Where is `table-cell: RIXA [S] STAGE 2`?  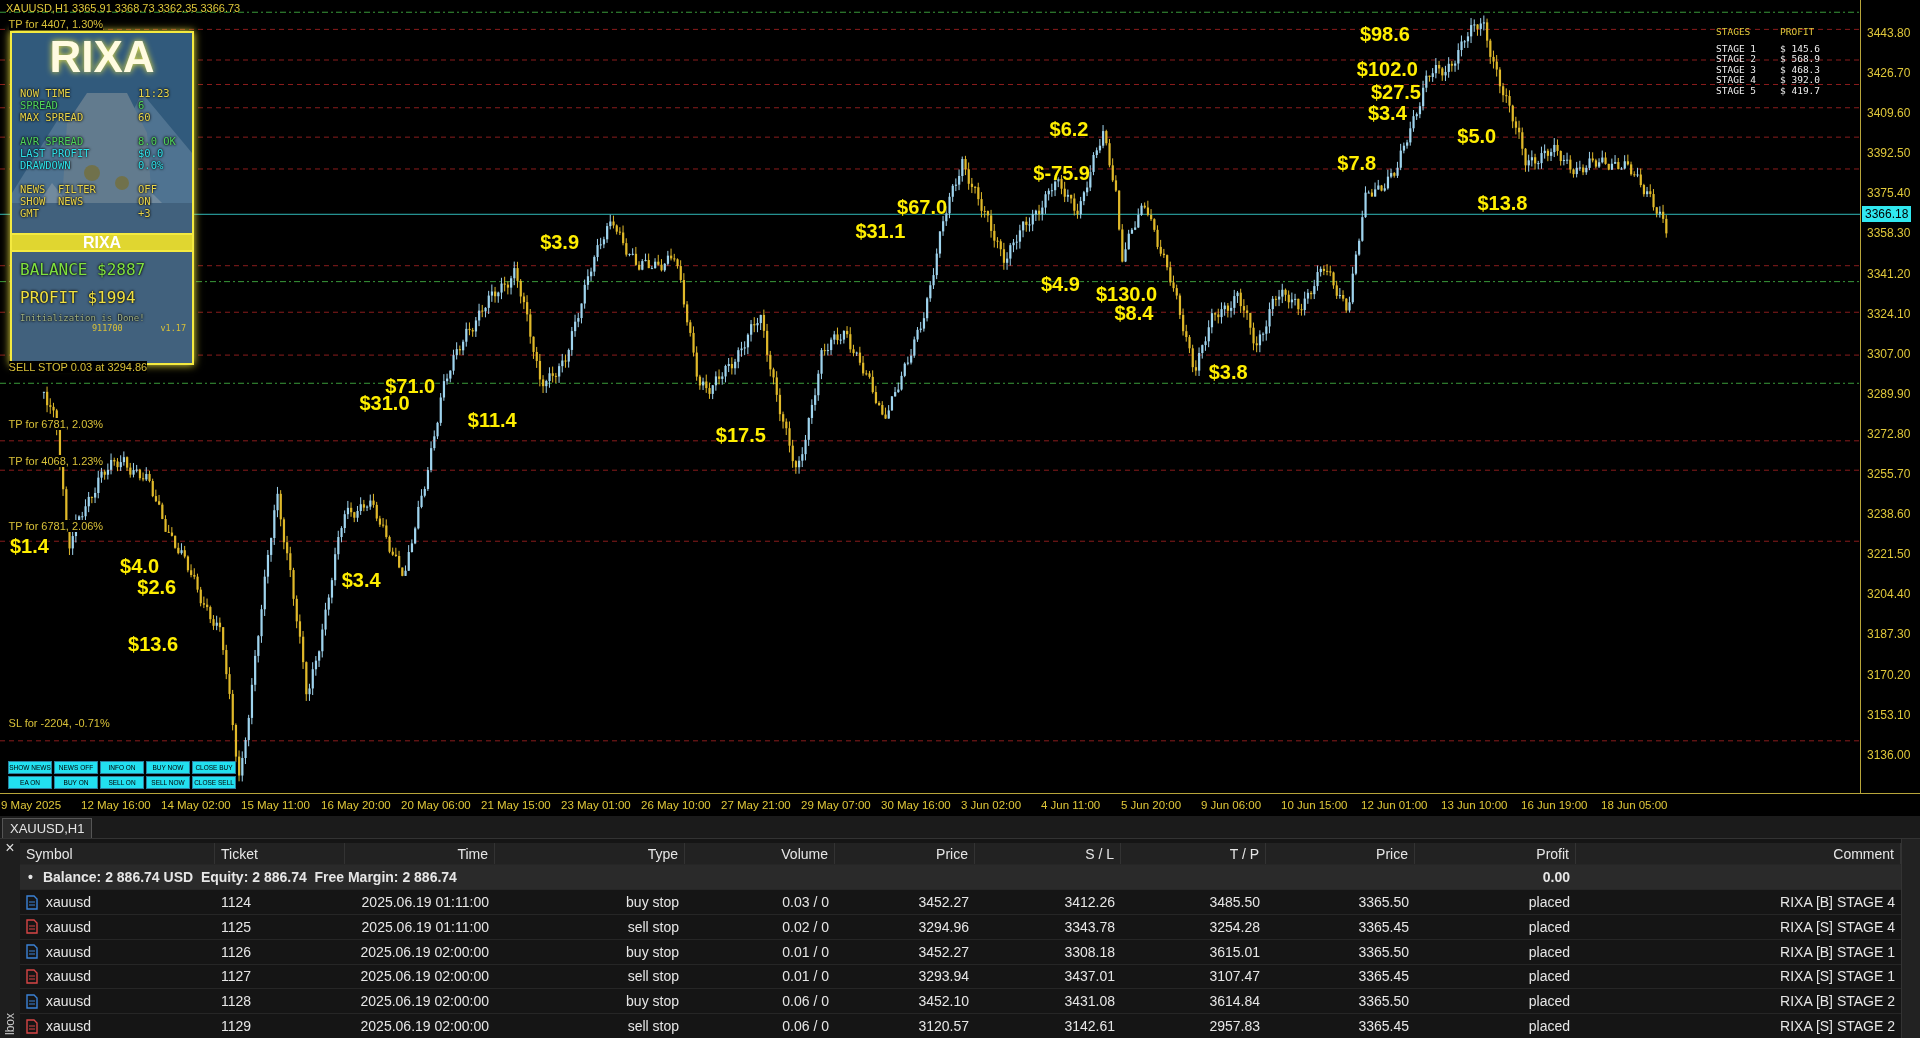 table-cell: RIXA [S] STAGE 2 is located at coordinates (1837, 1026).